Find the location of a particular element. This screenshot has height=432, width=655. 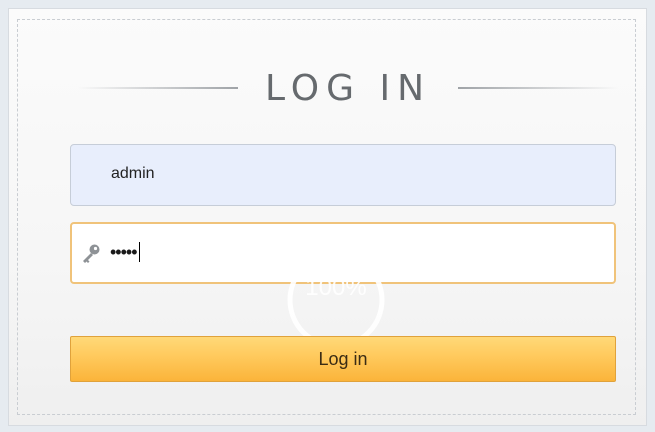

key-icon is located at coordinates (91, 253).